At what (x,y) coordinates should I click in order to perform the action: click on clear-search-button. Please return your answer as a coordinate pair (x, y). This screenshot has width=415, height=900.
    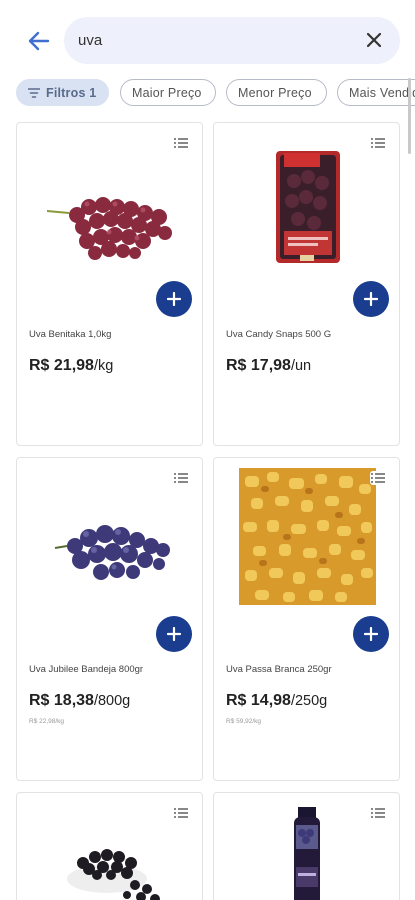
    Looking at the image, I should click on (374, 40).